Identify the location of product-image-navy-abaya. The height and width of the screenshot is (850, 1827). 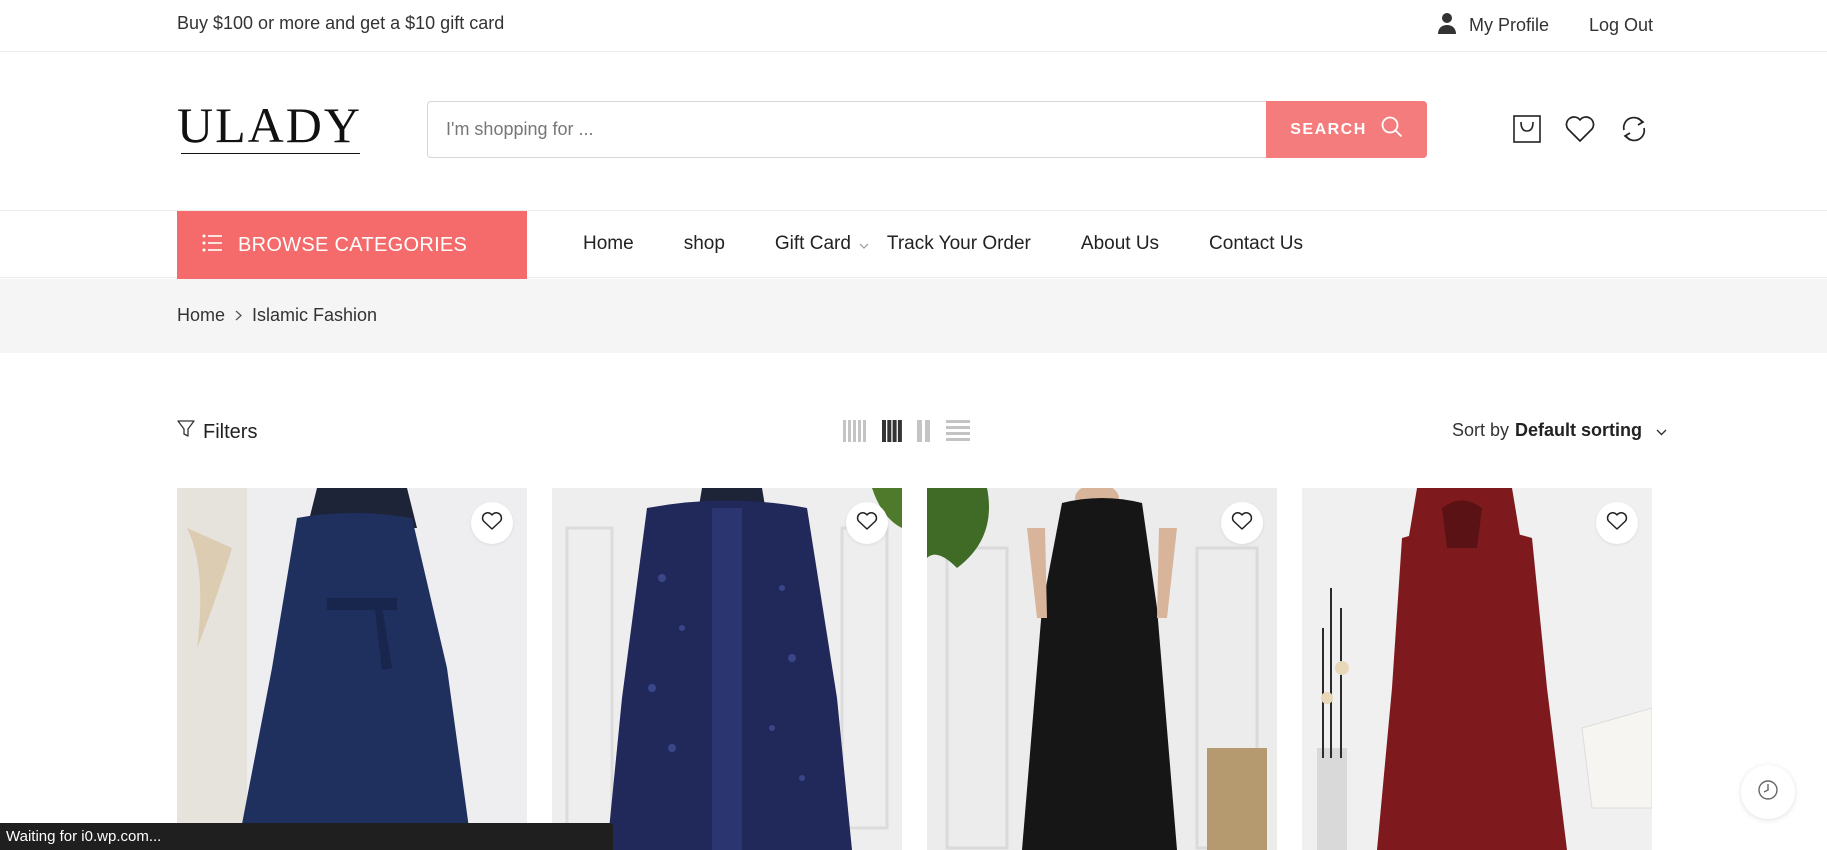
(352, 669).